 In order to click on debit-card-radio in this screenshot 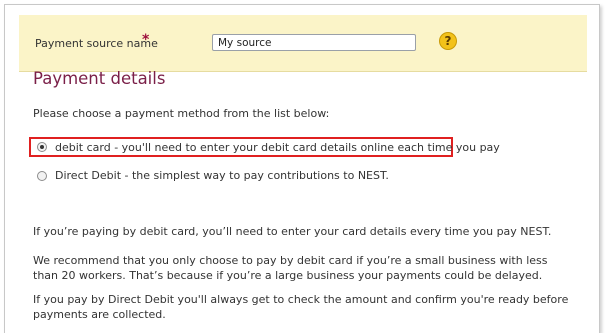, I will do `click(42, 147)`.